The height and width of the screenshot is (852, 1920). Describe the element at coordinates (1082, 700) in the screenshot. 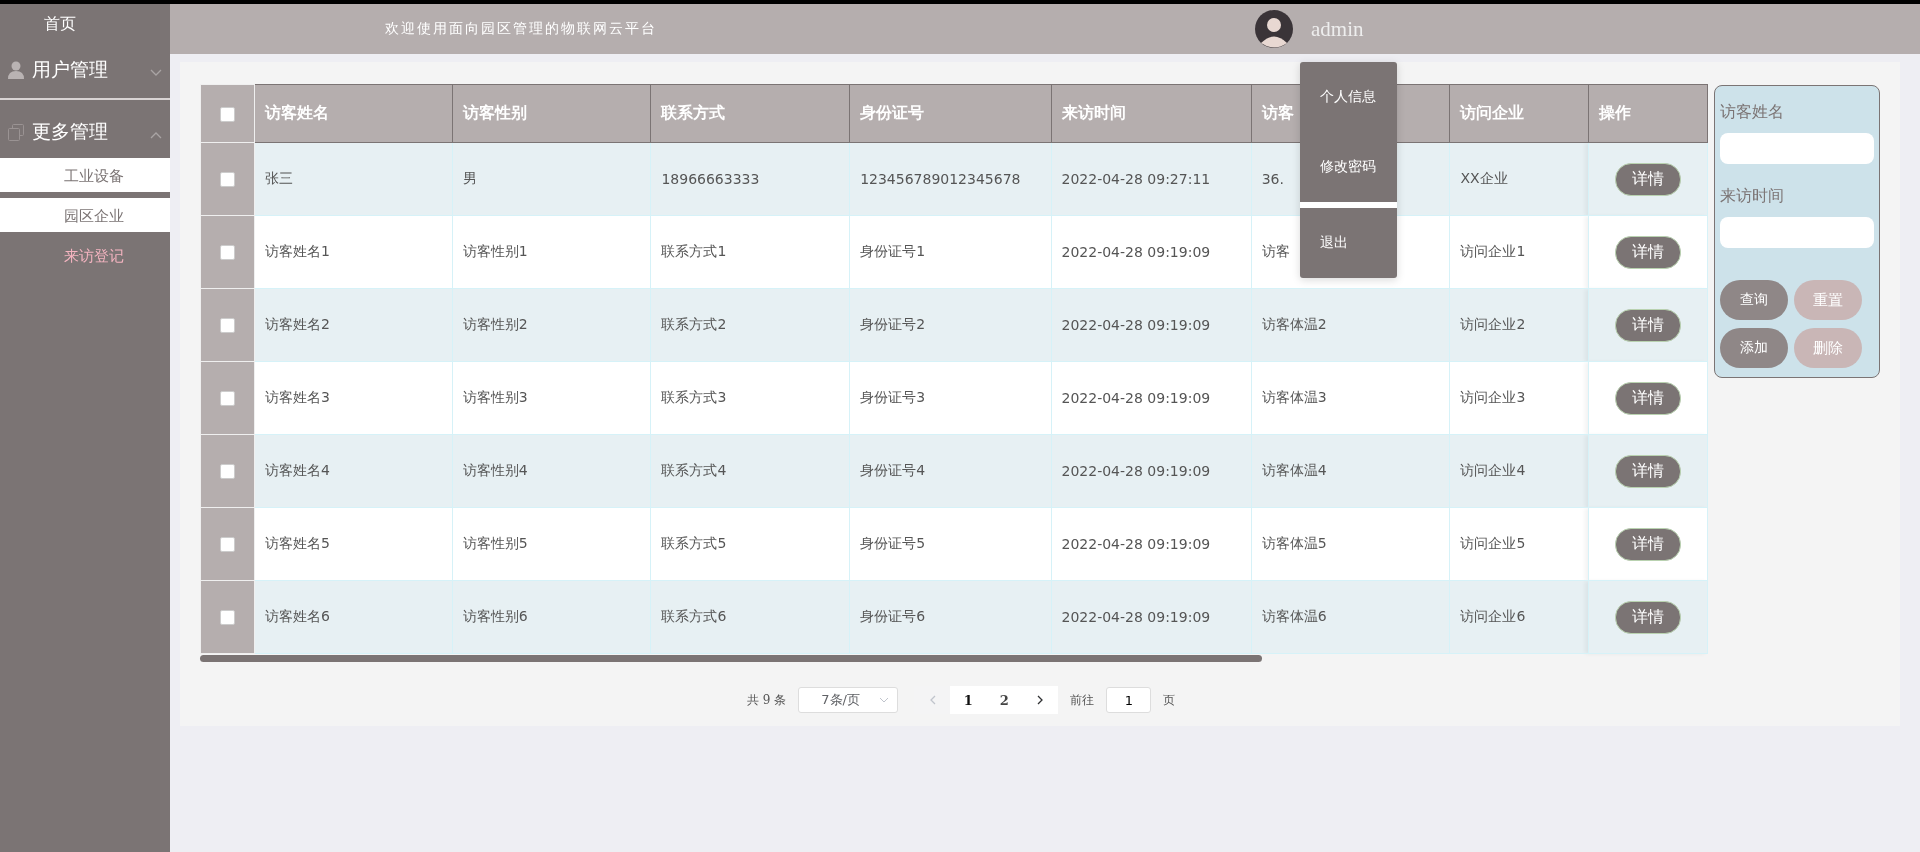

I see `goto-label: 前往` at that location.